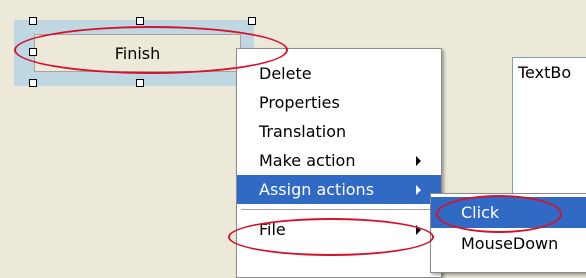 This screenshot has height=278, width=586. Describe the element at coordinates (272, 229) in the screenshot. I see `menu-item-label: File` at that location.